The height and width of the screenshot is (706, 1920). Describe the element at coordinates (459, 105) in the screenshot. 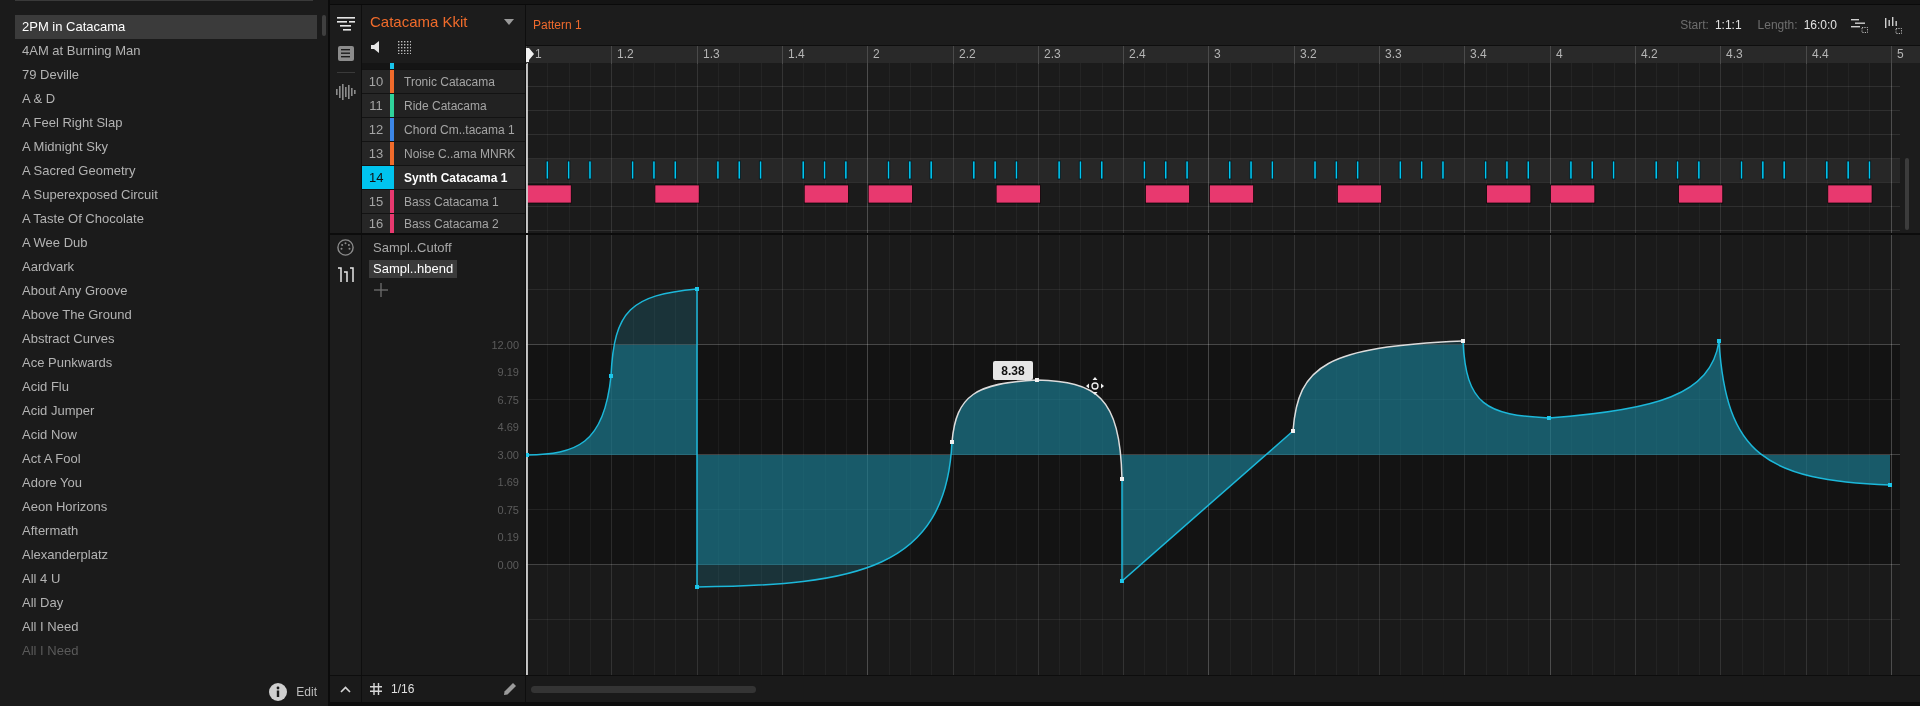

I see `track-name: Ride Catacama` at that location.